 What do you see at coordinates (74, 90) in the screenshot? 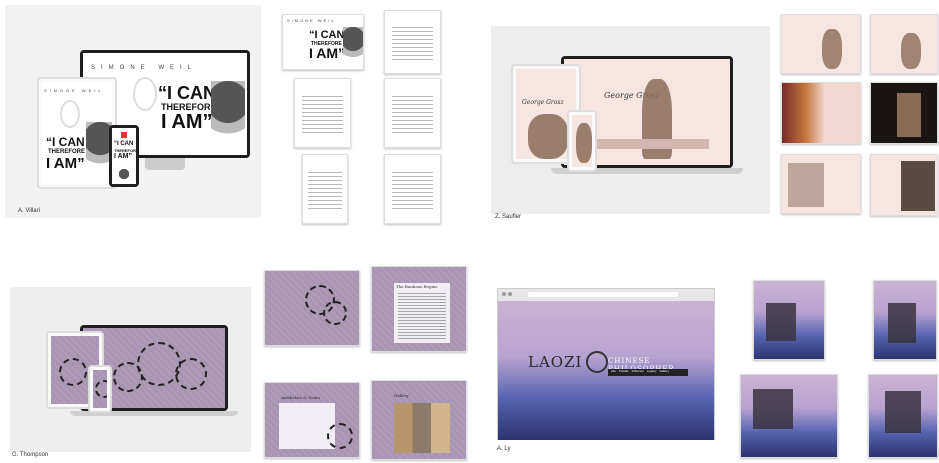
I see `tablet-brand: SIMONE WEIL` at bounding box center [74, 90].